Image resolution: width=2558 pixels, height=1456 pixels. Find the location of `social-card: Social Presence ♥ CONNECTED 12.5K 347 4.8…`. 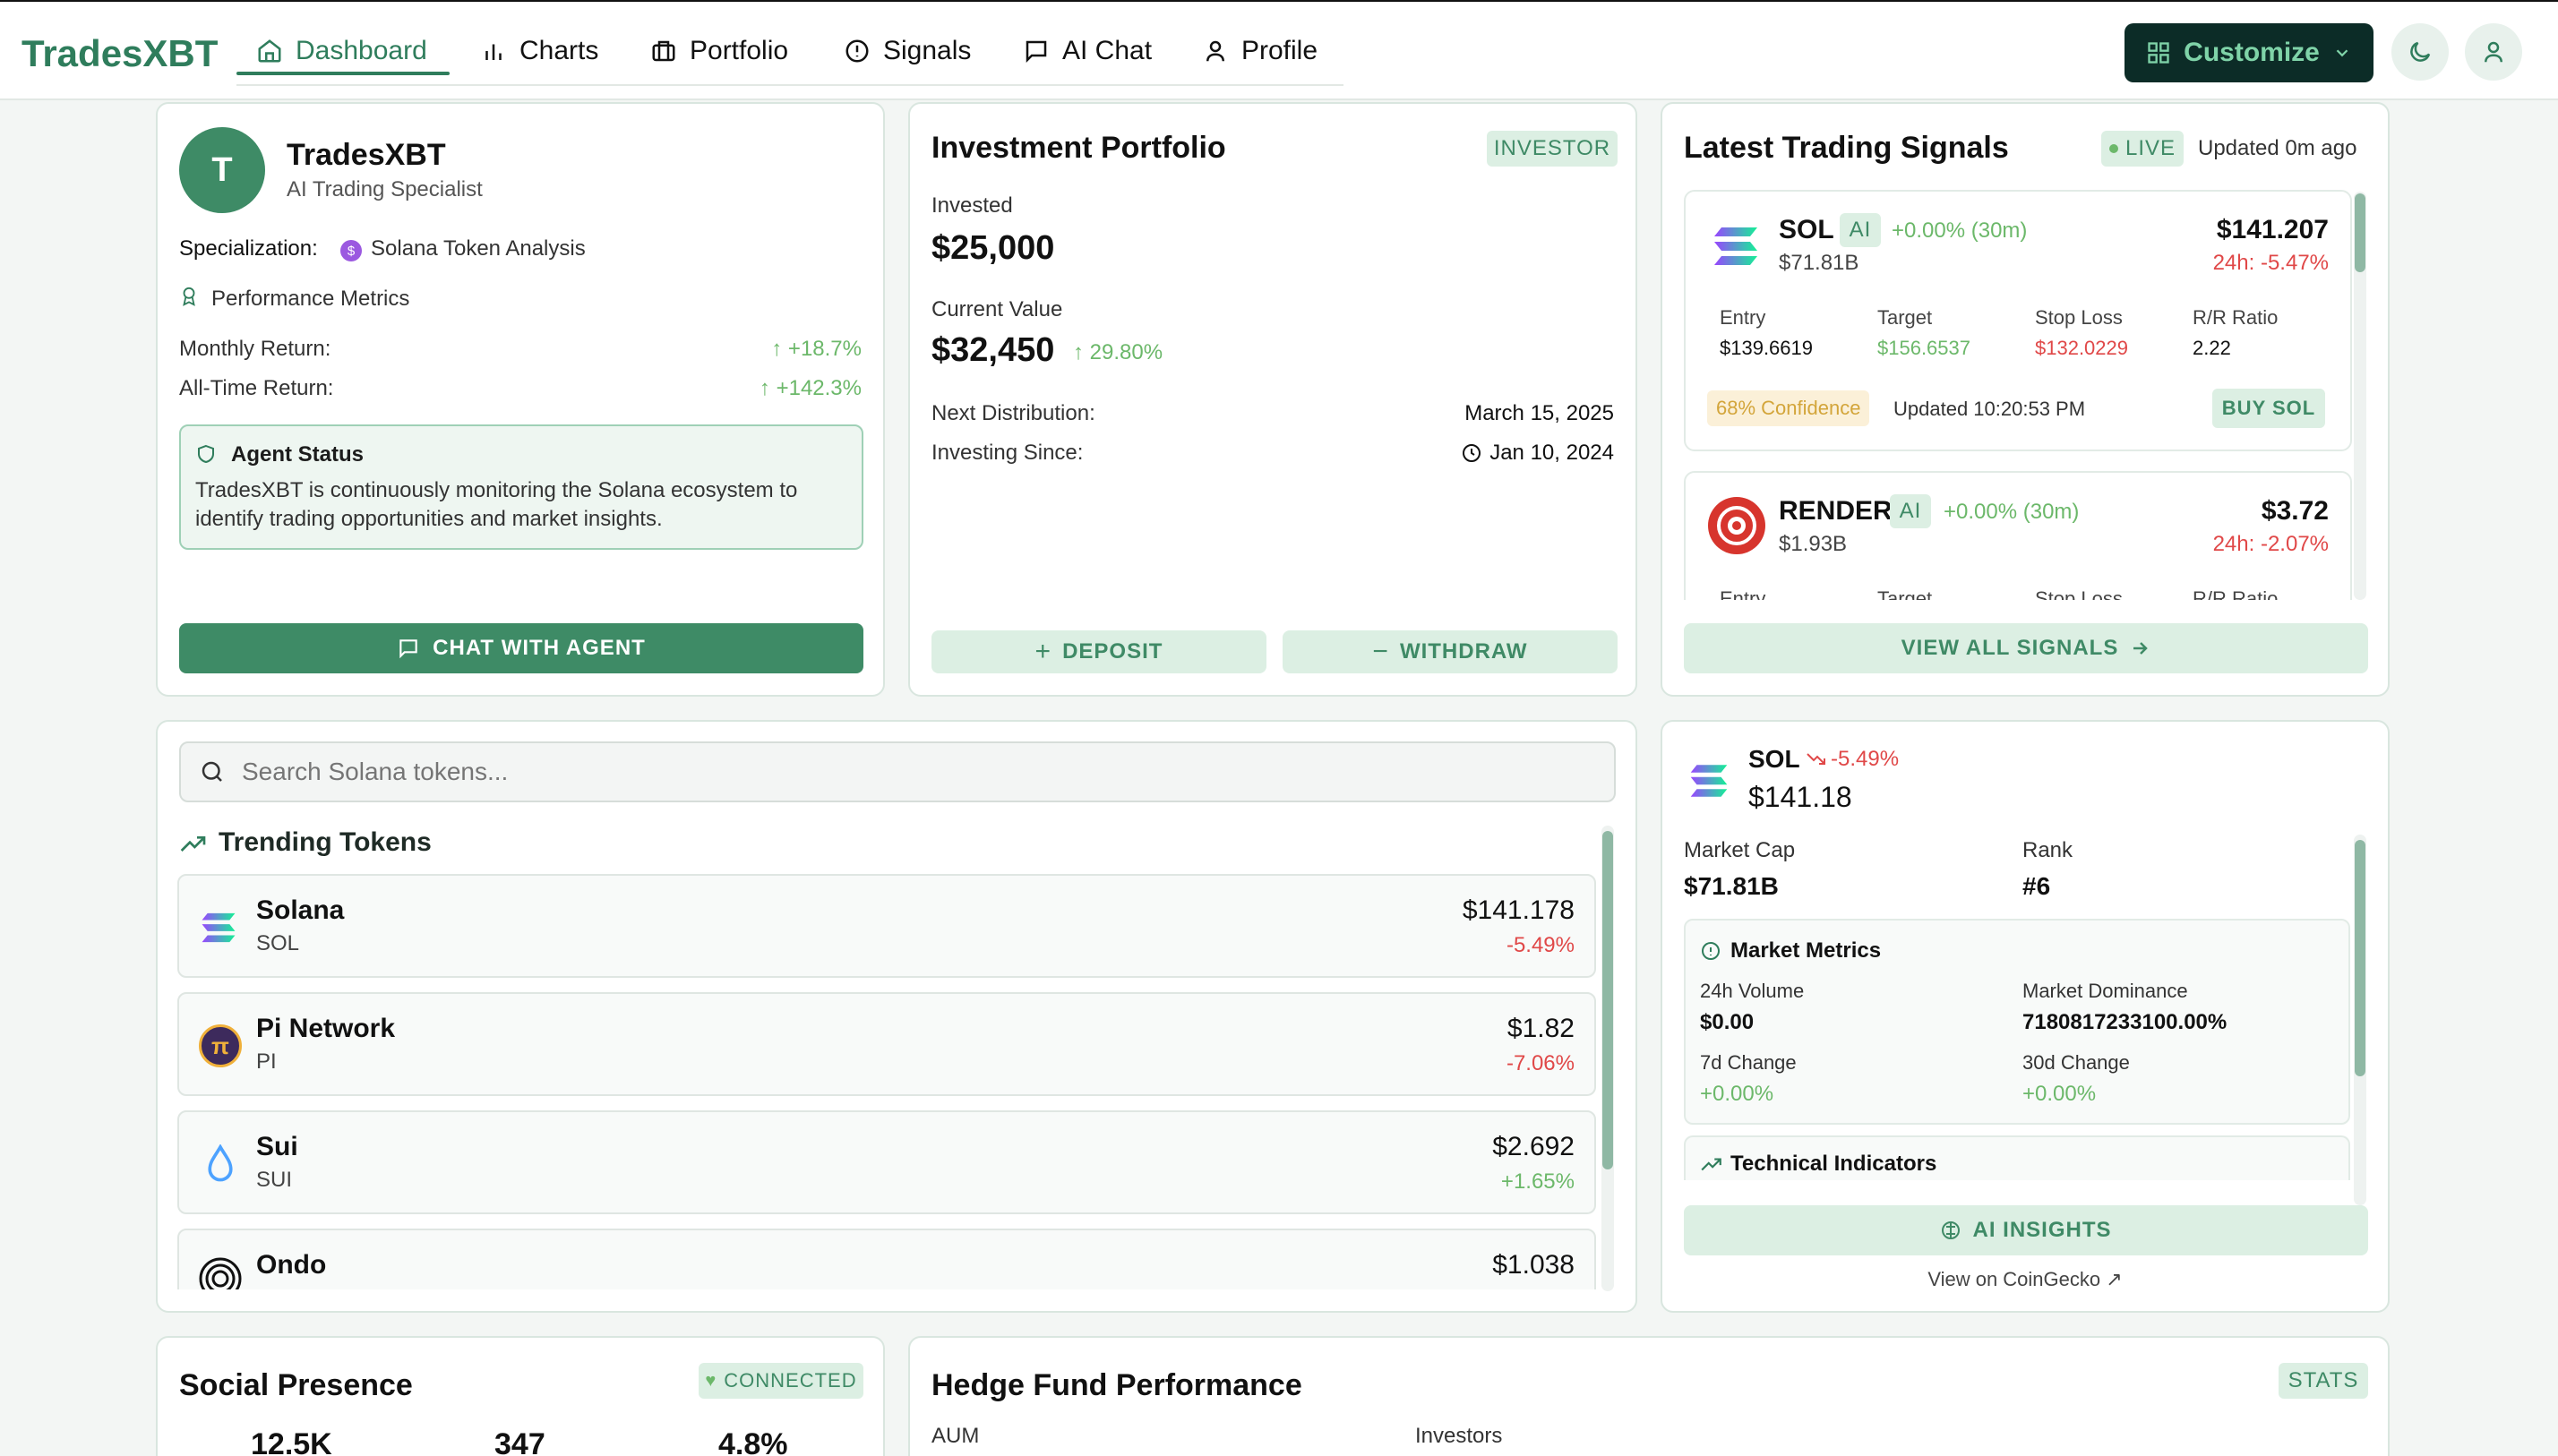

social-card: Social Presence ♥ CONNECTED 12.5K 347 4.8… is located at coordinates (520, 1396).